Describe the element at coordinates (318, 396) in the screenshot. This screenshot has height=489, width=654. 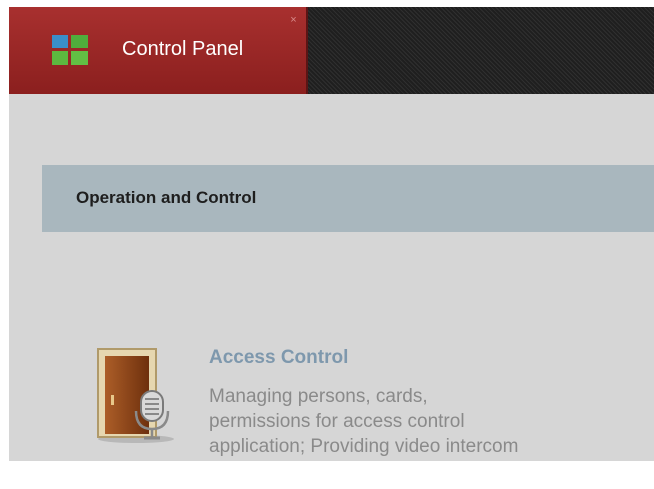
I see `module-description-line: Managing persons, cards,` at that location.